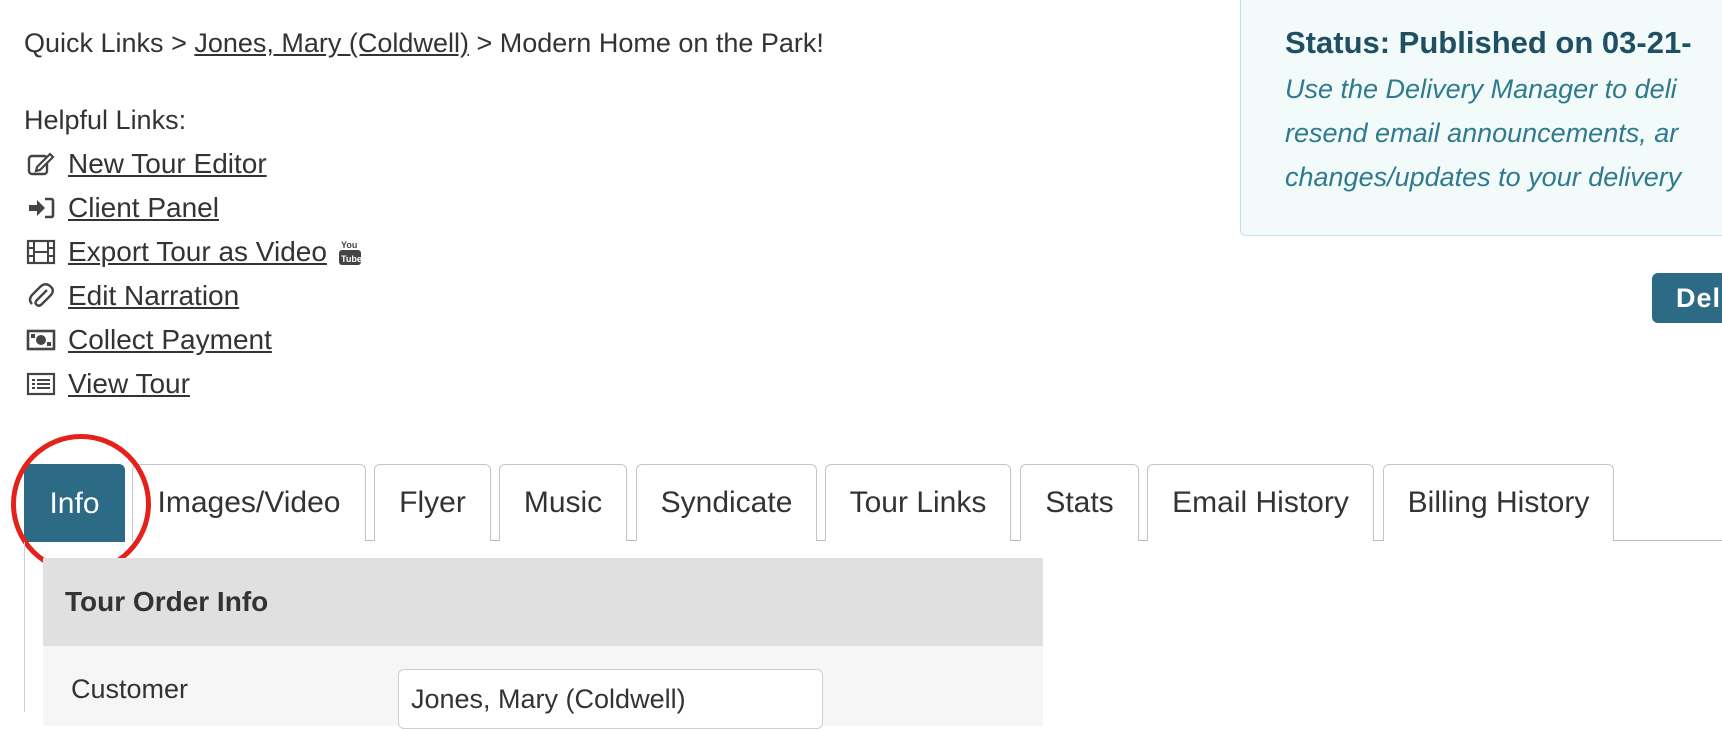  Describe the element at coordinates (105, 120) in the screenshot. I see `helpful-links-title: Helpful Links:` at that location.